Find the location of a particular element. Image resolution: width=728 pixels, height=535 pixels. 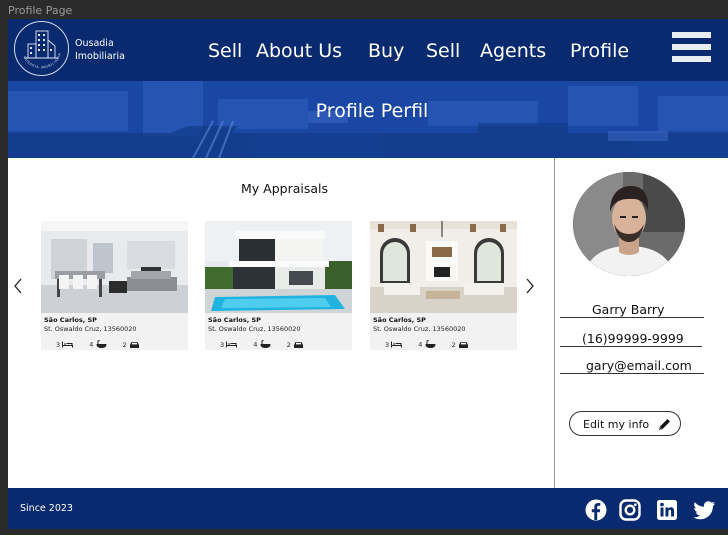

pencil-icon is located at coordinates (664, 424).